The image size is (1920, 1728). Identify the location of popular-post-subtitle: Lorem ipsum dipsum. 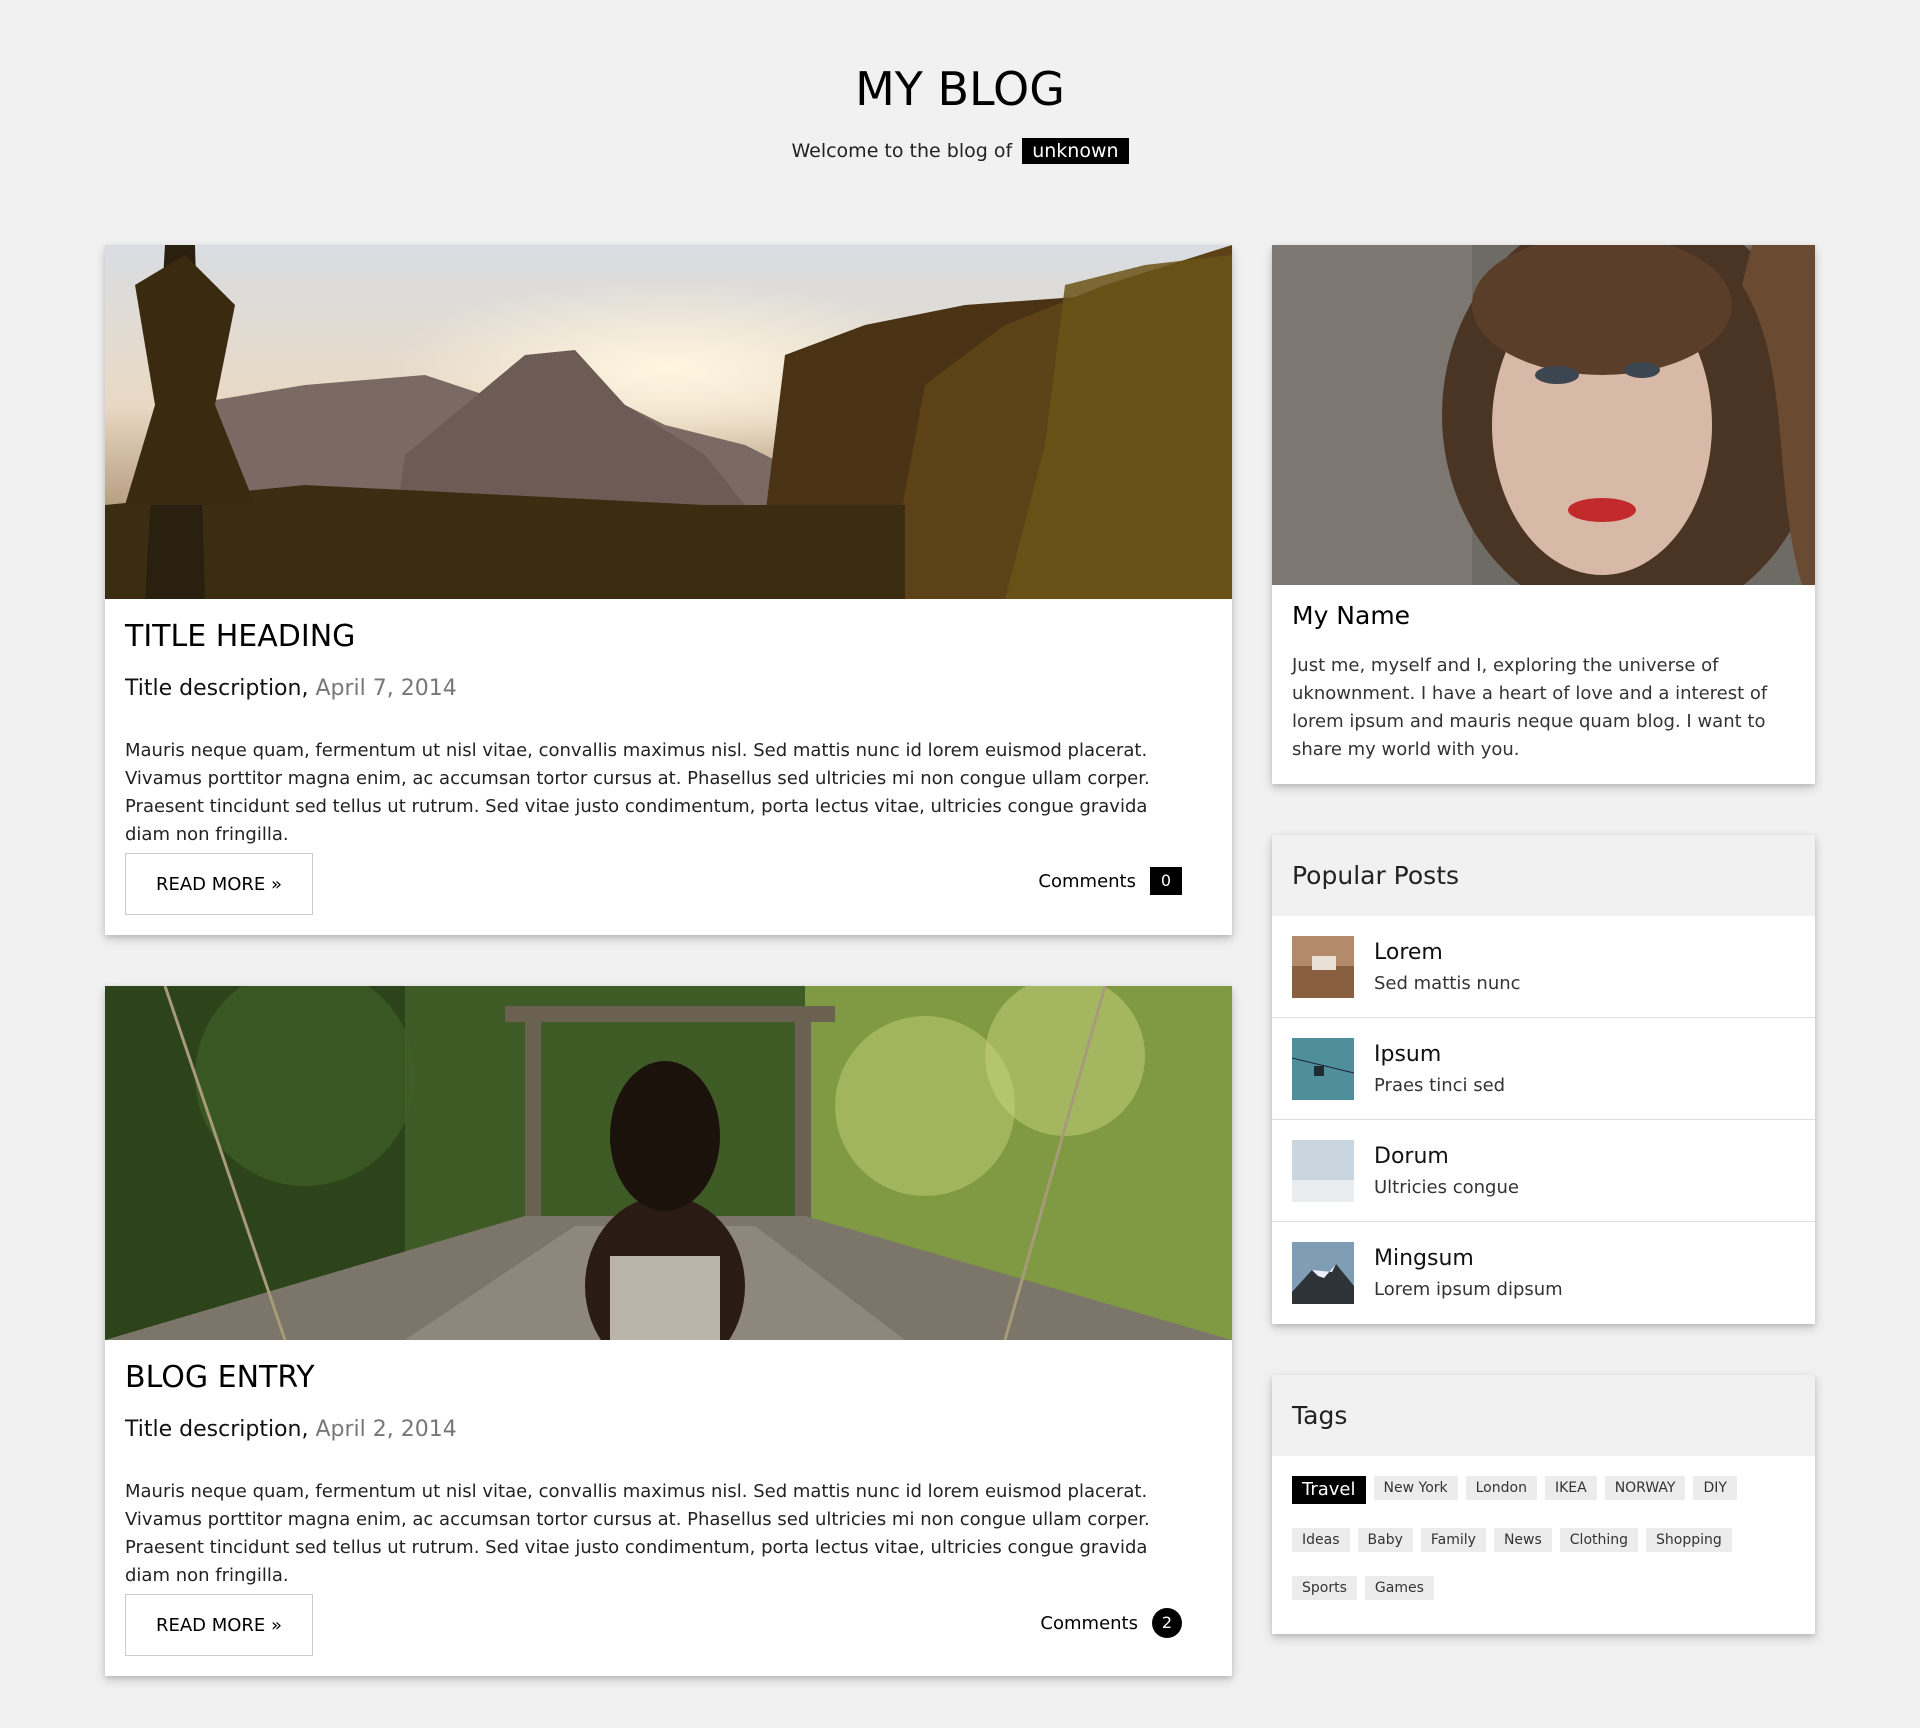
(1468, 1289).